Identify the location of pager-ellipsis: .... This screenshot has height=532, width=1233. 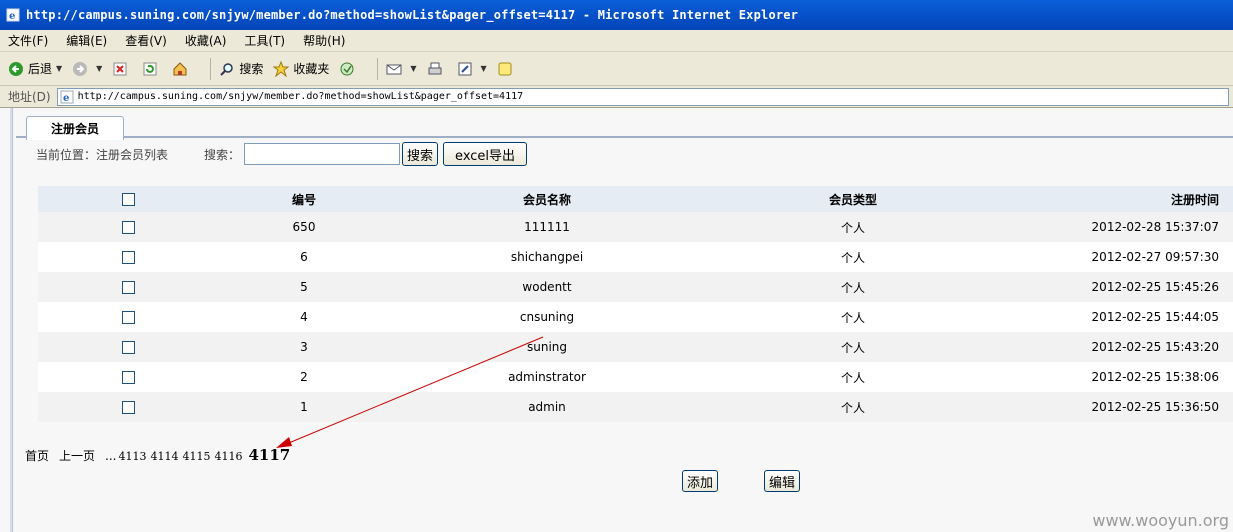
(111, 456).